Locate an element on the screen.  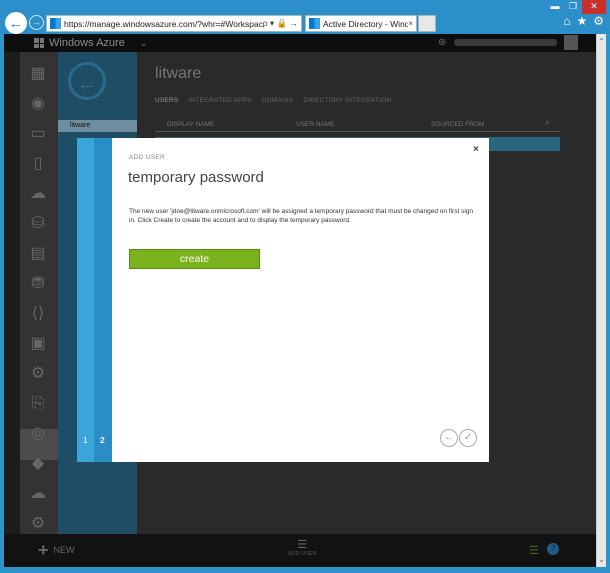
plus-icon: + is located at coordinates (43, 550).